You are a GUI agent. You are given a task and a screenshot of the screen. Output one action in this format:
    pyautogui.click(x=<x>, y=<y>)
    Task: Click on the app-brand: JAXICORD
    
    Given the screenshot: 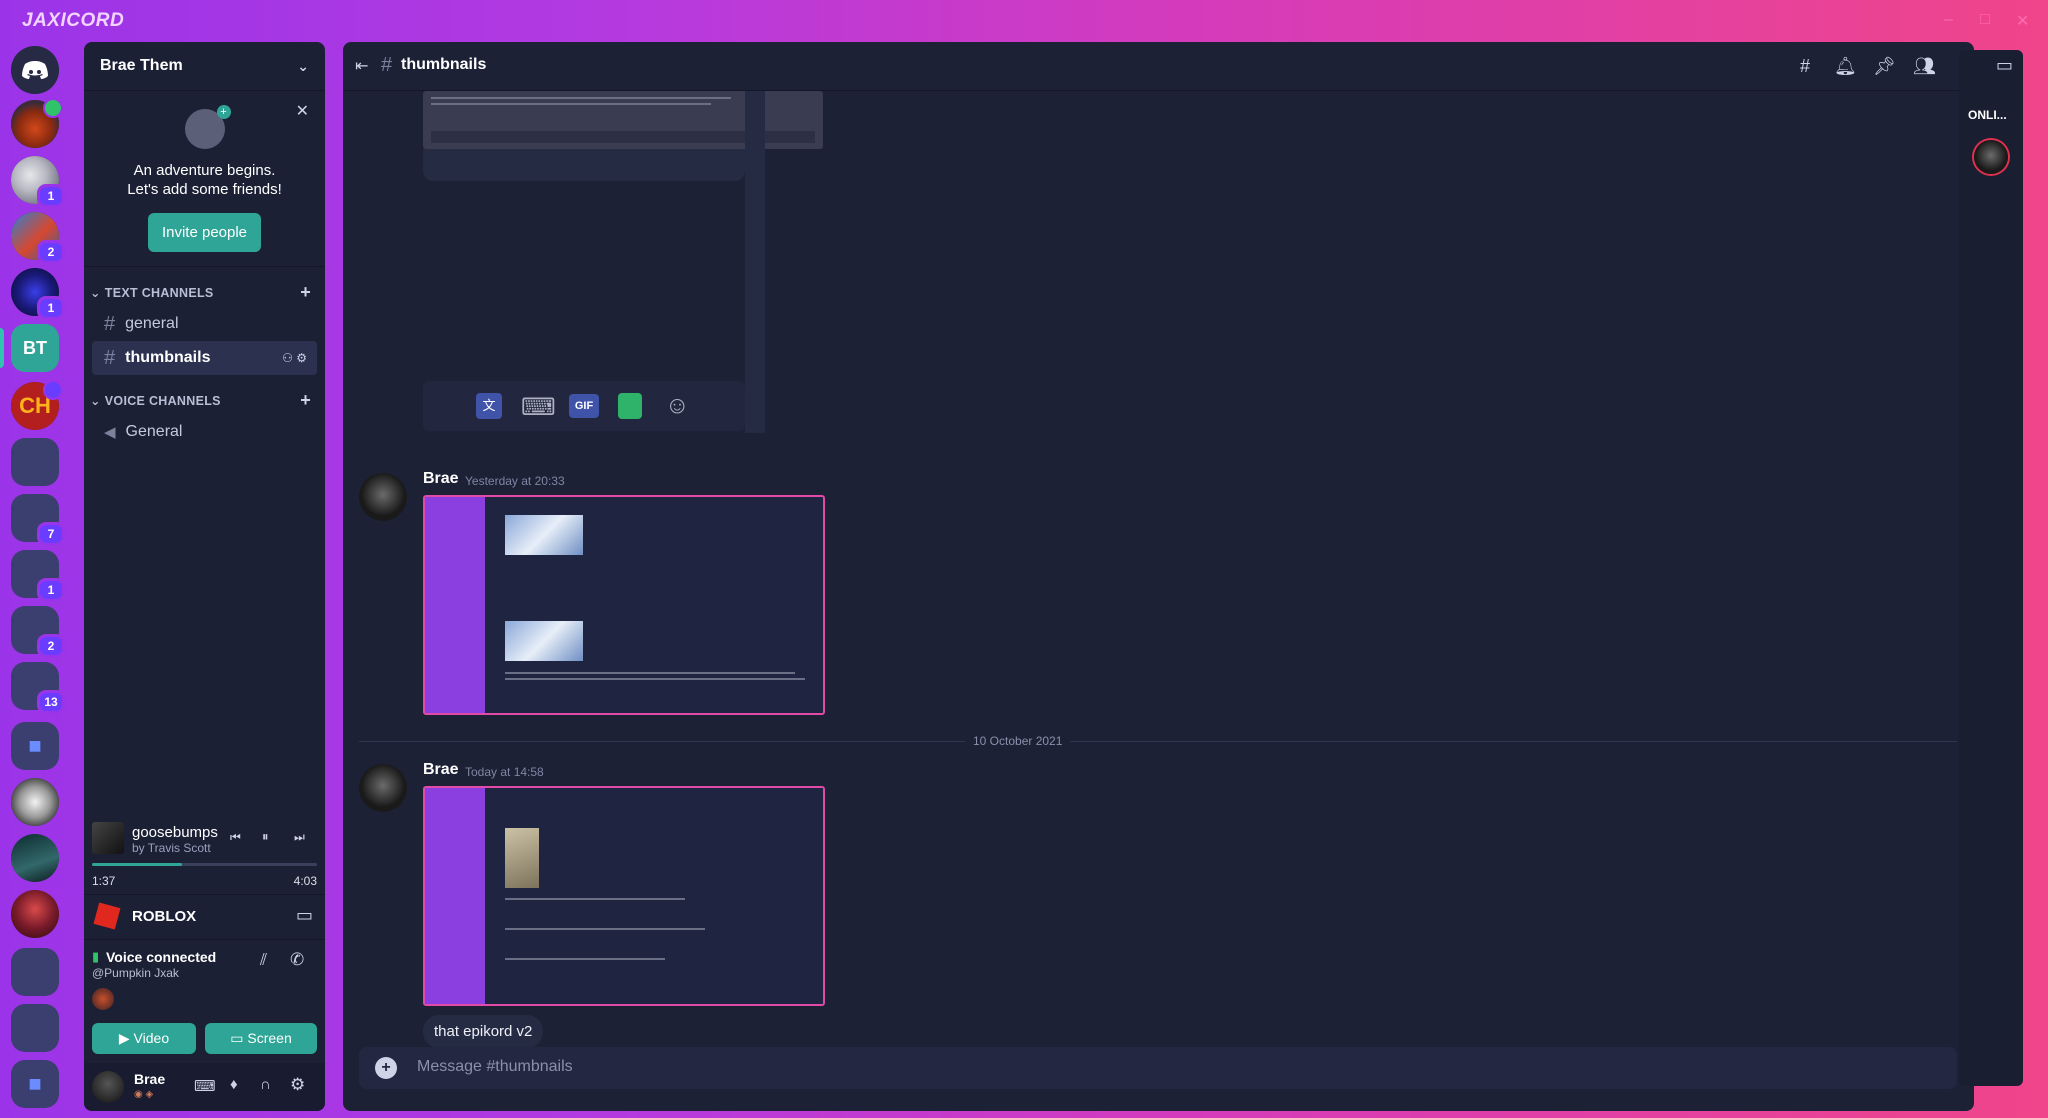 What is the action you would take?
    pyautogui.click(x=73, y=20)
    